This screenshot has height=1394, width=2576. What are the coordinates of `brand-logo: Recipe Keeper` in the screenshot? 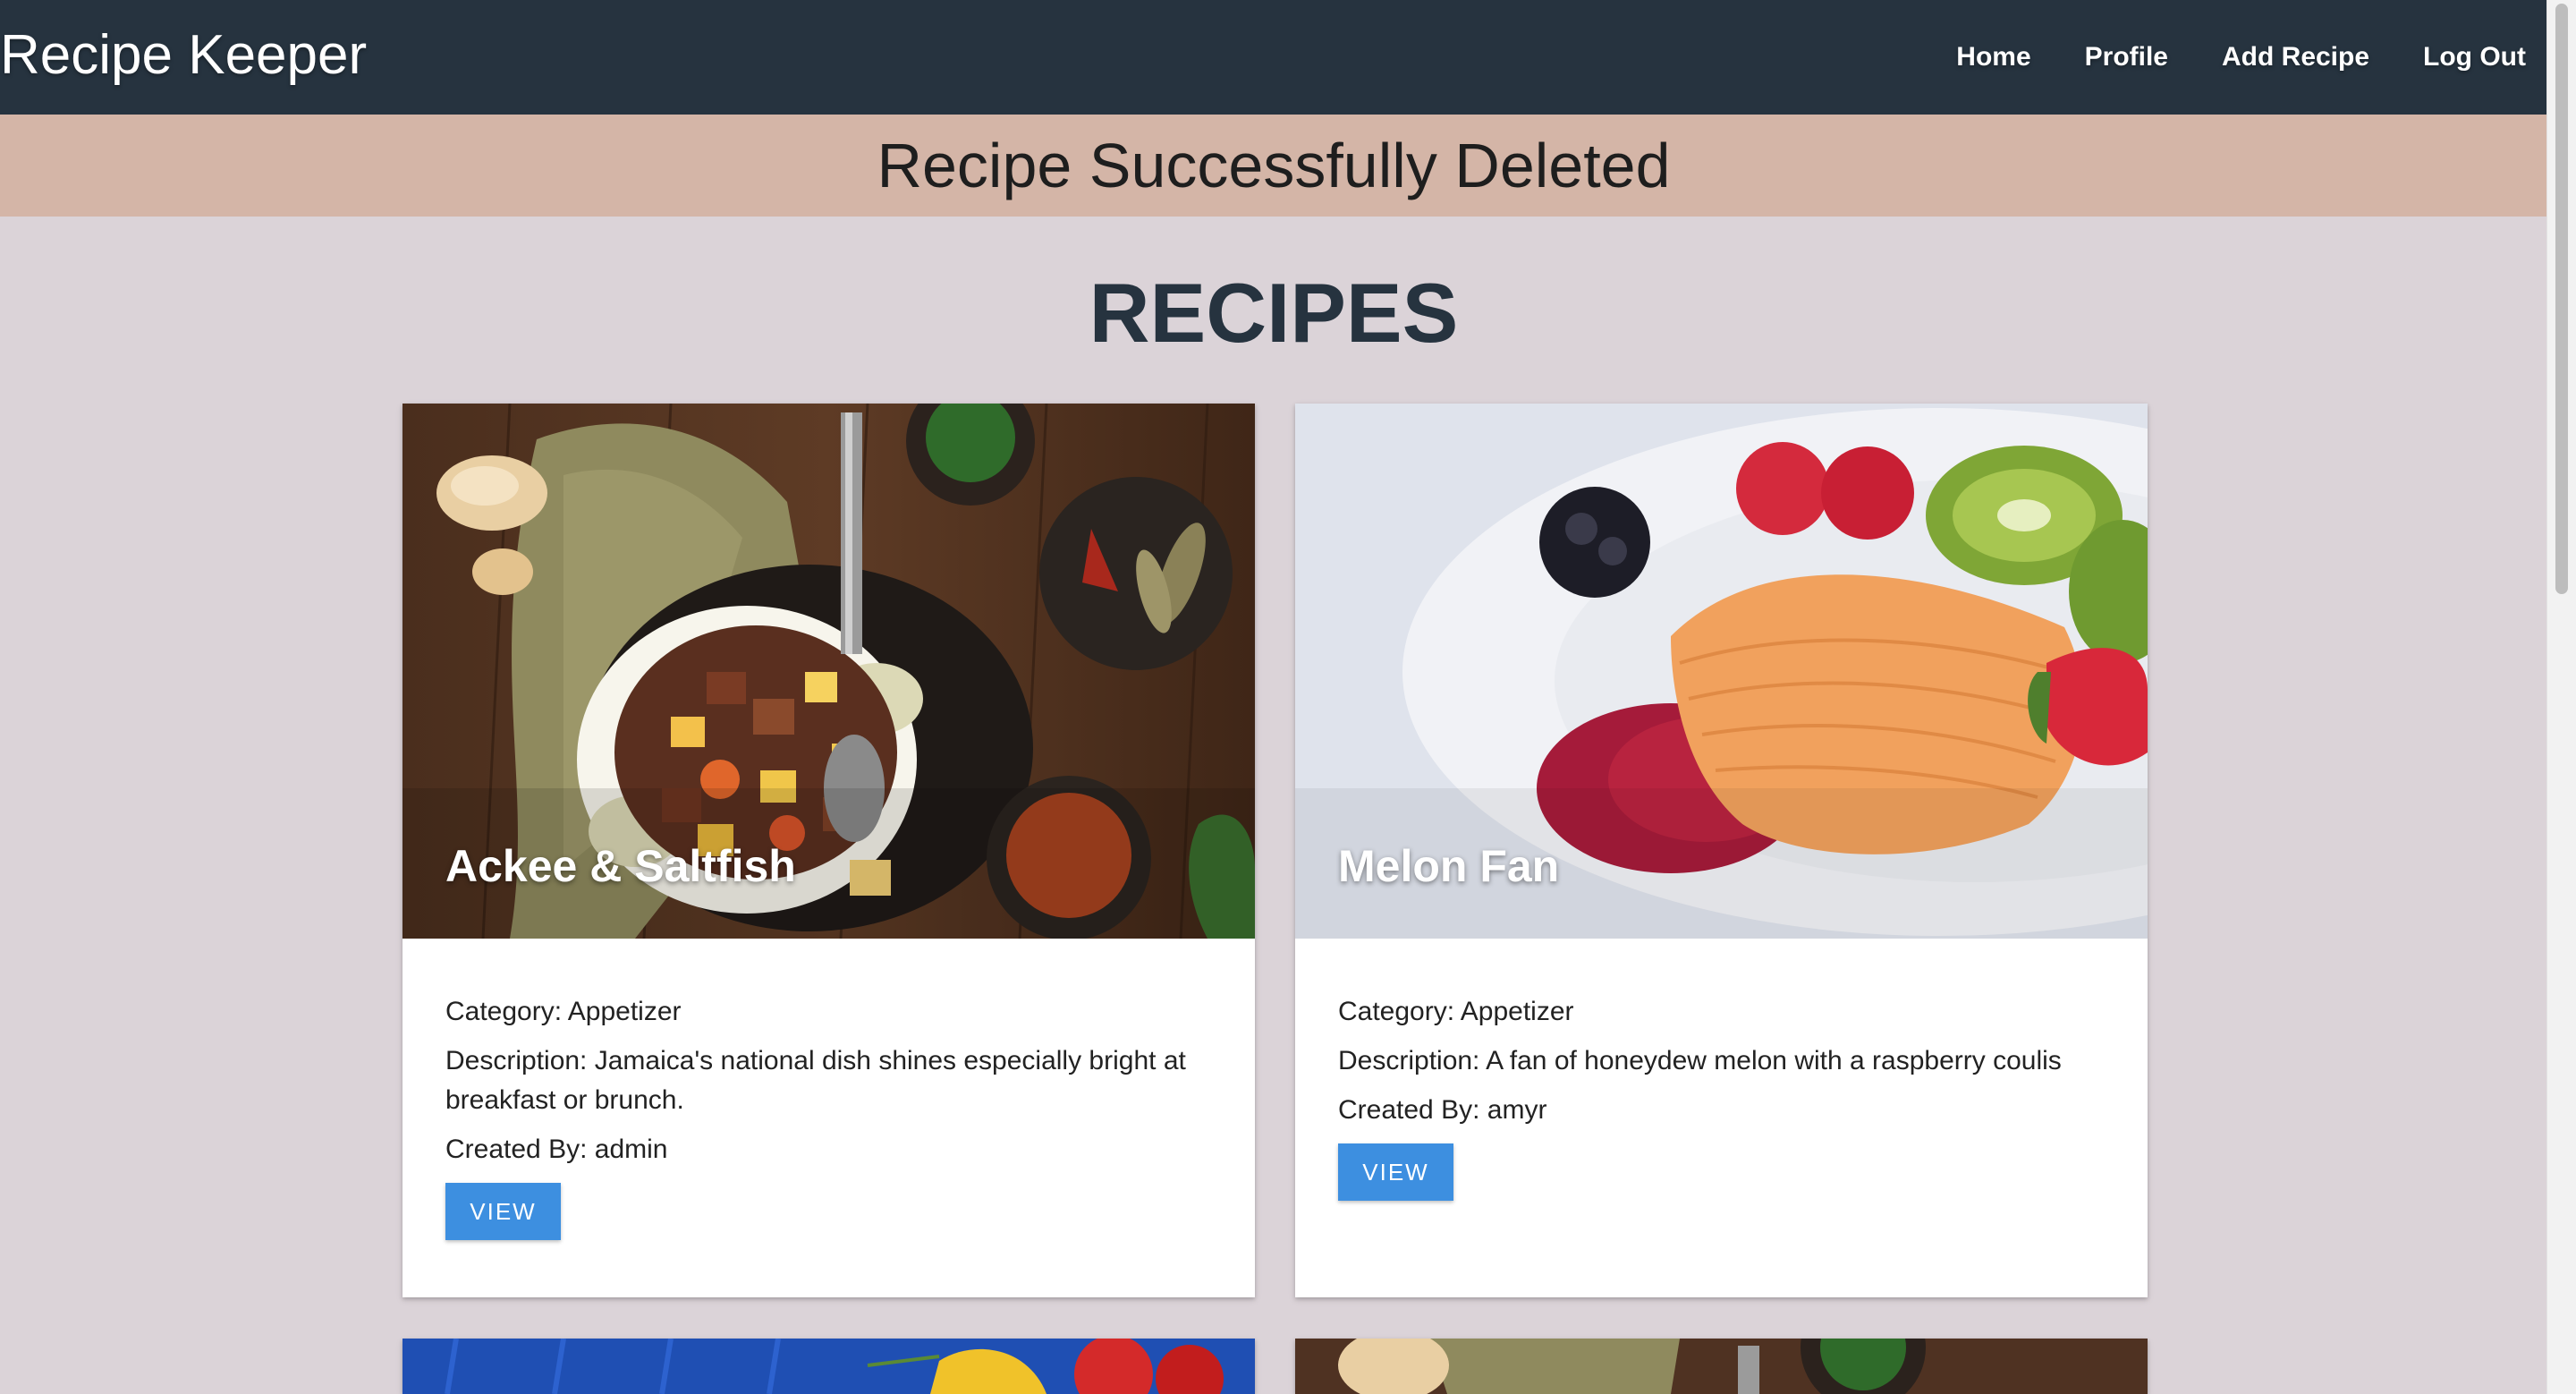 It's located at (183, 55).